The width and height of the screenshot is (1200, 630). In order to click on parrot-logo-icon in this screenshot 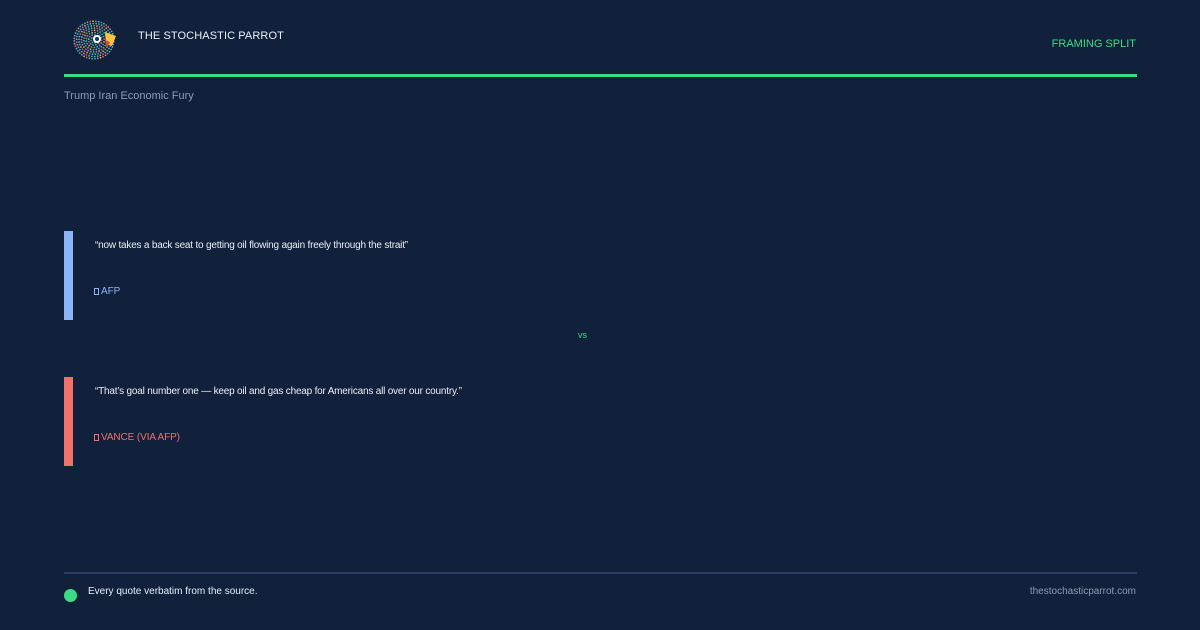, I will do `click(94, 40)`.